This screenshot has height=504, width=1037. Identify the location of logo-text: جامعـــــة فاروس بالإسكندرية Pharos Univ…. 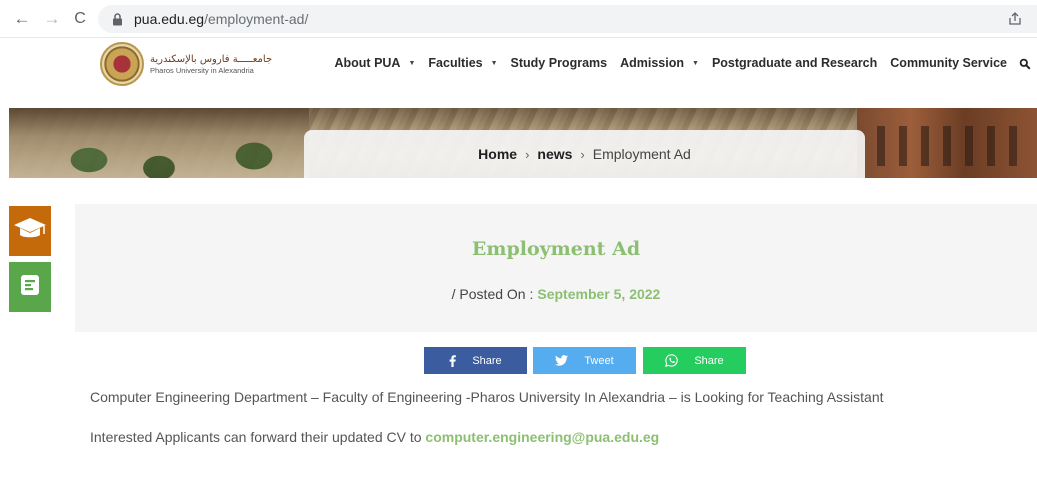
(211, 64).